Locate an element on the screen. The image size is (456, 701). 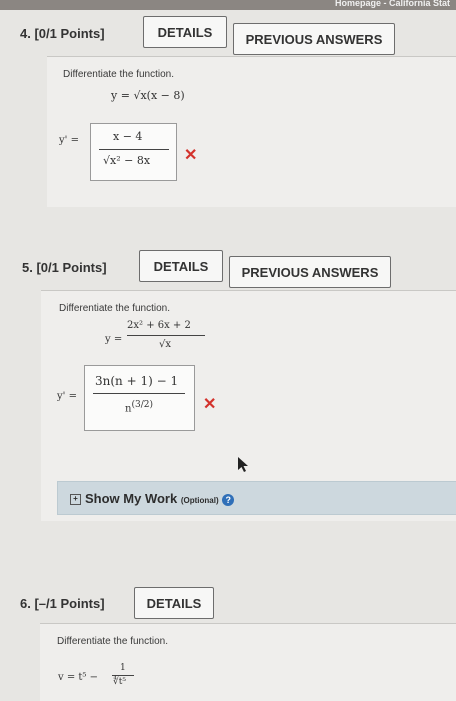
function-lhs-label: v = is located at coordinates (67, 677).